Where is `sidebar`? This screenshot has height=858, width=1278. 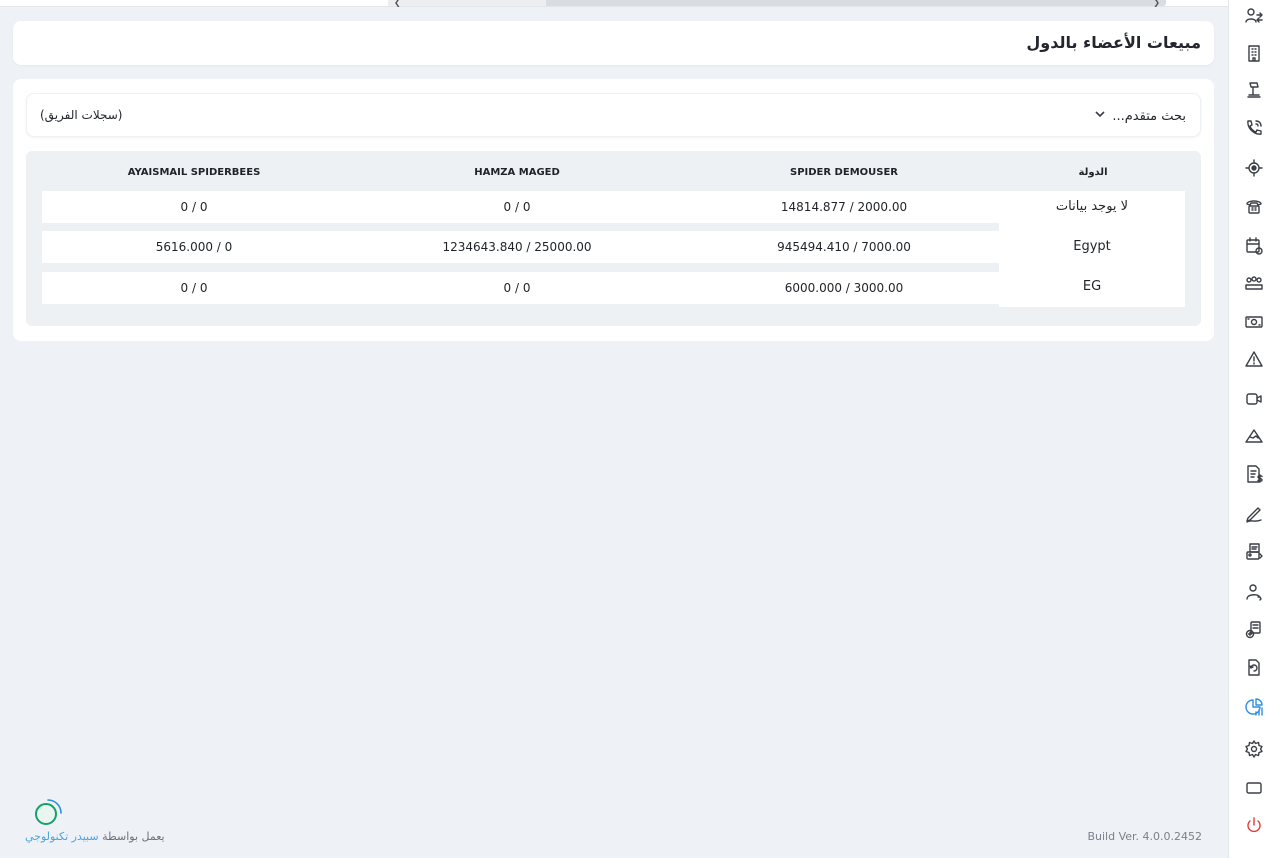
sidebar is located at coordinates (1253, 429).